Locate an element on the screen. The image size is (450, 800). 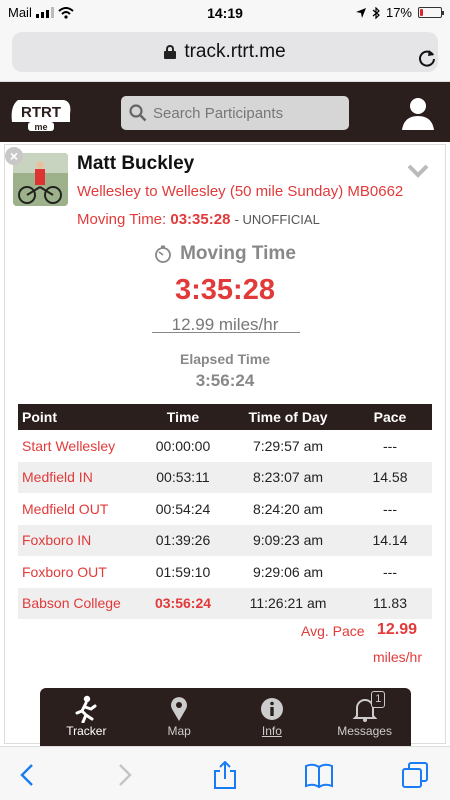
splits-header-row: Point Time Time of Day Pace is located at coordinates (225, 417).